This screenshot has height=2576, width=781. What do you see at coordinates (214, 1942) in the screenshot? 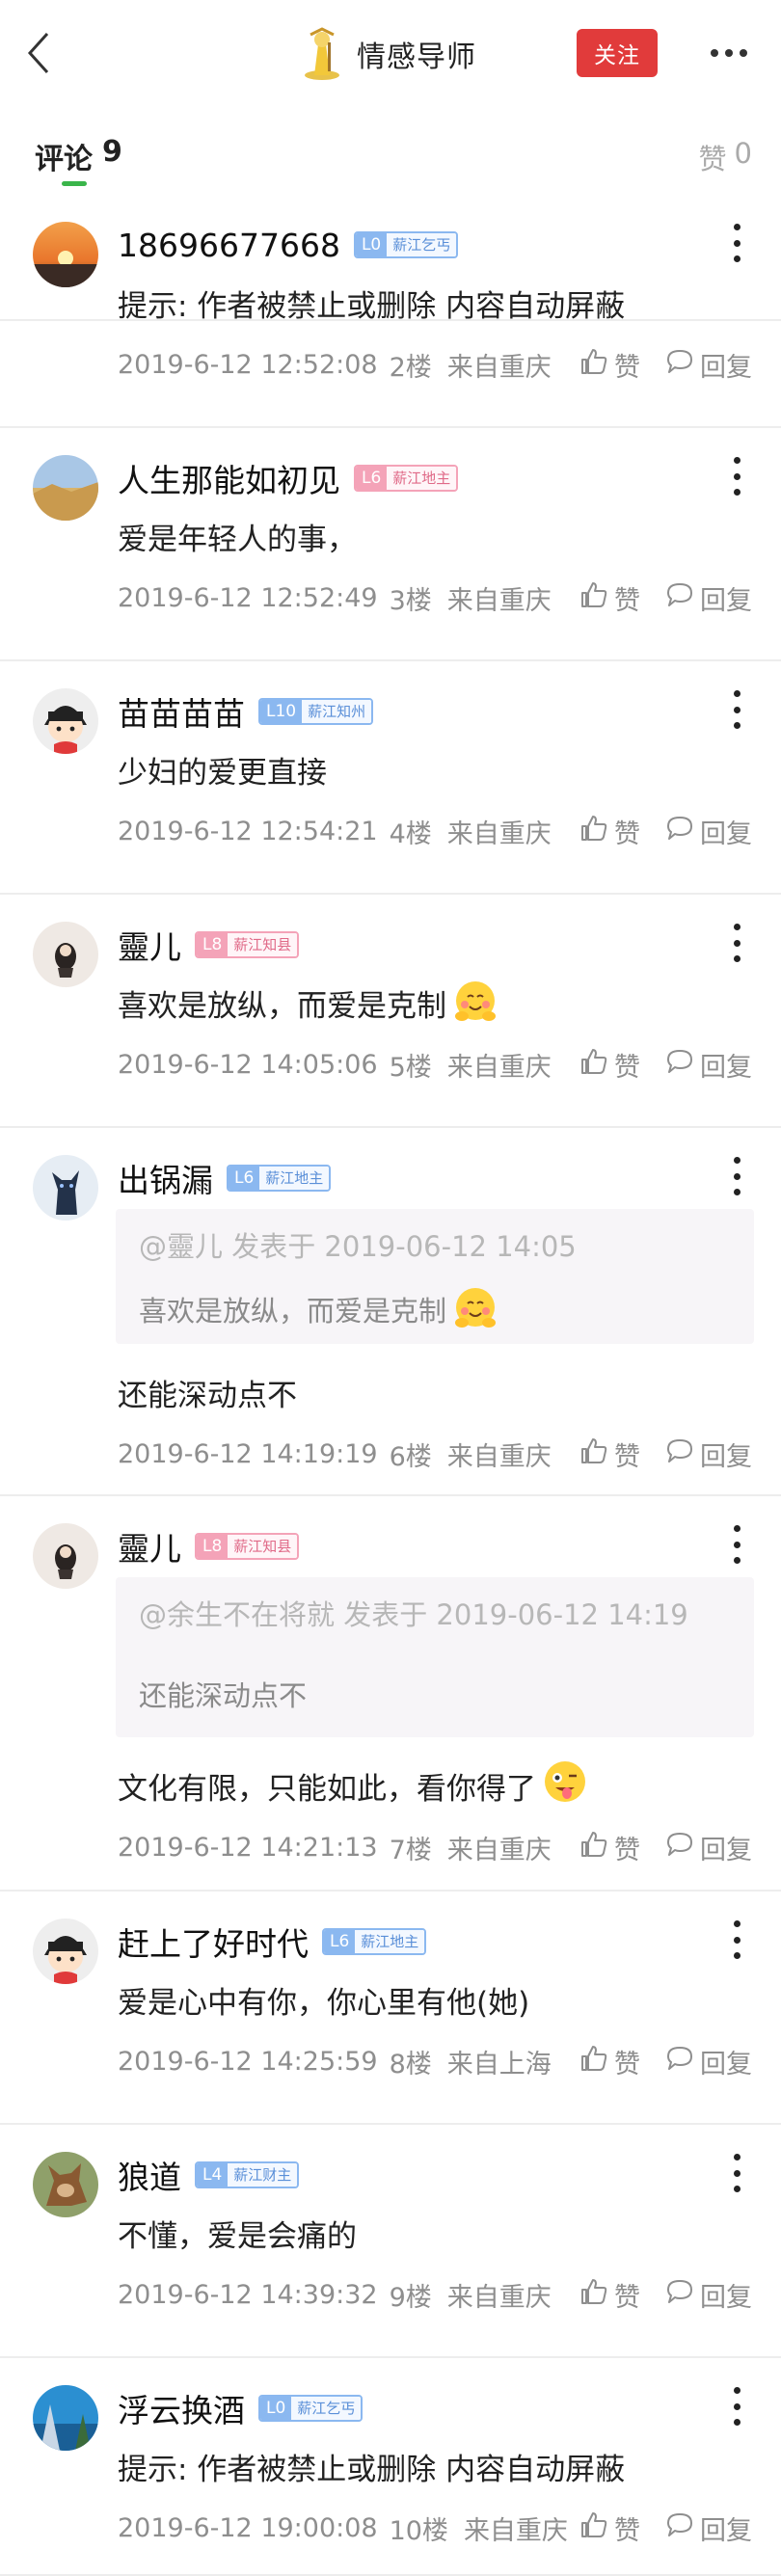
I see `username: 赶上了好时代` at bounding box center [214, 1942].